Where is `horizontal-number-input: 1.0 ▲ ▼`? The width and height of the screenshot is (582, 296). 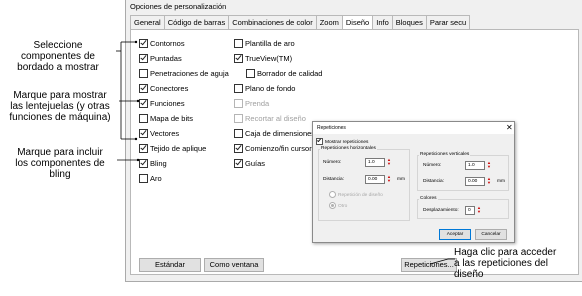 horizontal-number-input: 1.0 ▲ ▼ is located at coordinates (378, 162).